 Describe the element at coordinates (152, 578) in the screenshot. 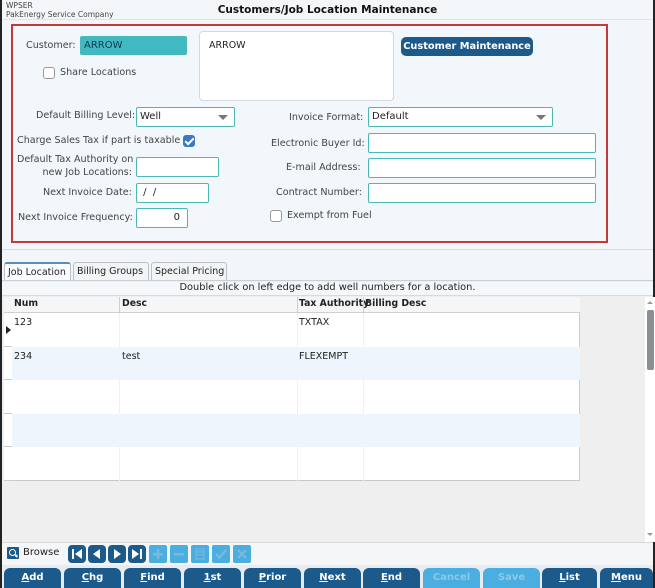

I see `find-button: Find` at that location.